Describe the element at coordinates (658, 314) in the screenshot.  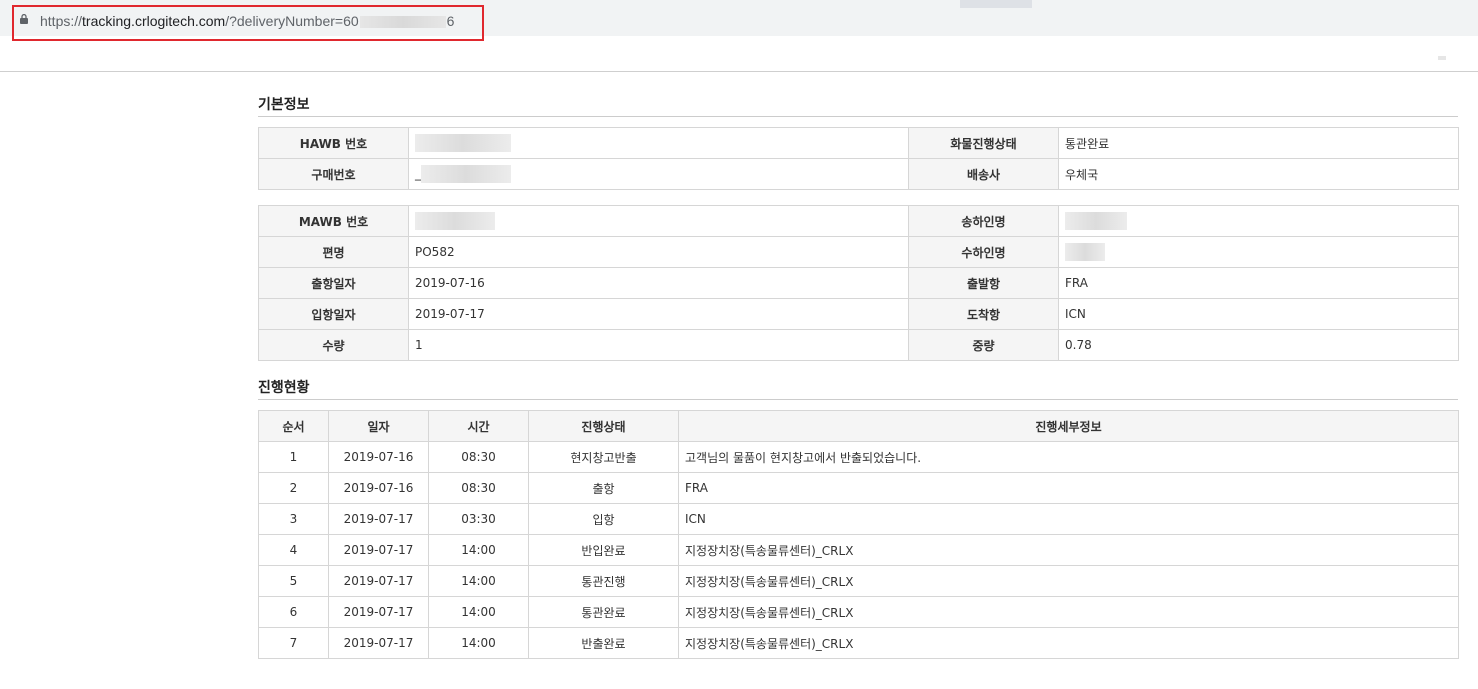
I see `arrival-date-value: 2019-07-17` at that location.